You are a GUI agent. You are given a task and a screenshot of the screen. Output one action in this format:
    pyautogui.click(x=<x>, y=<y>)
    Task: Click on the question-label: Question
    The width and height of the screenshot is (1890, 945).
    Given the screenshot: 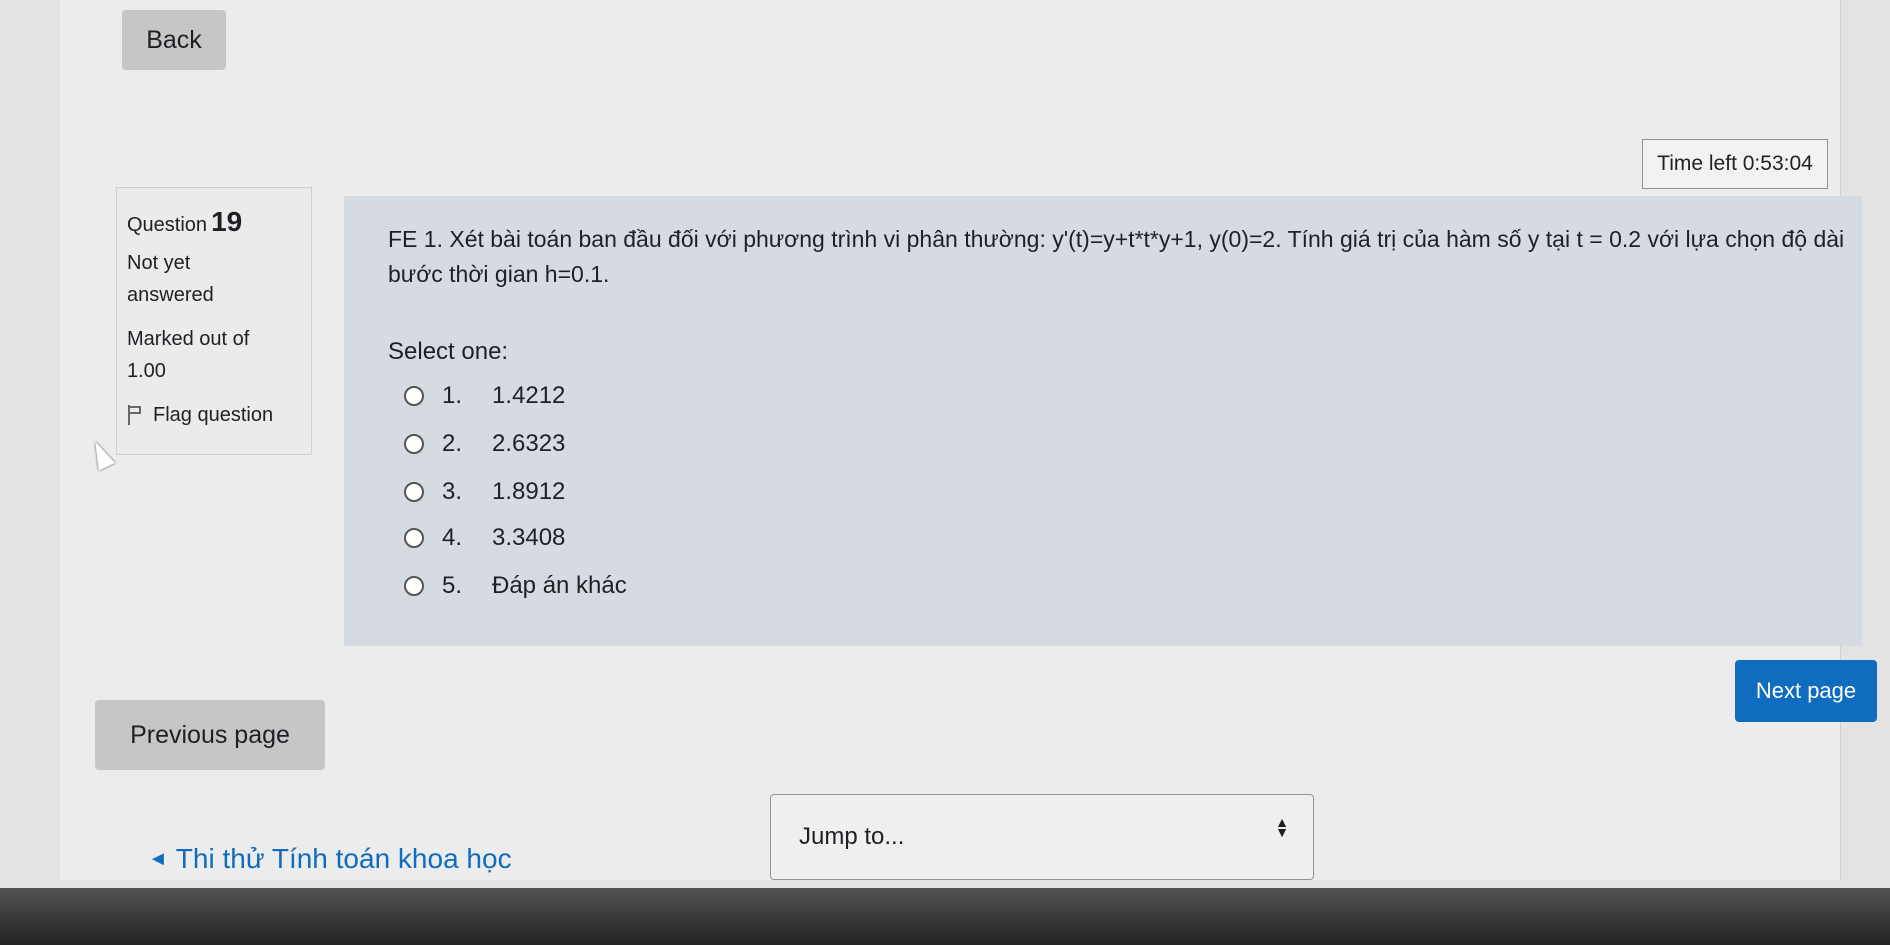 What is the action you would take?
    pyautogui.click(x=167, y=225)
    